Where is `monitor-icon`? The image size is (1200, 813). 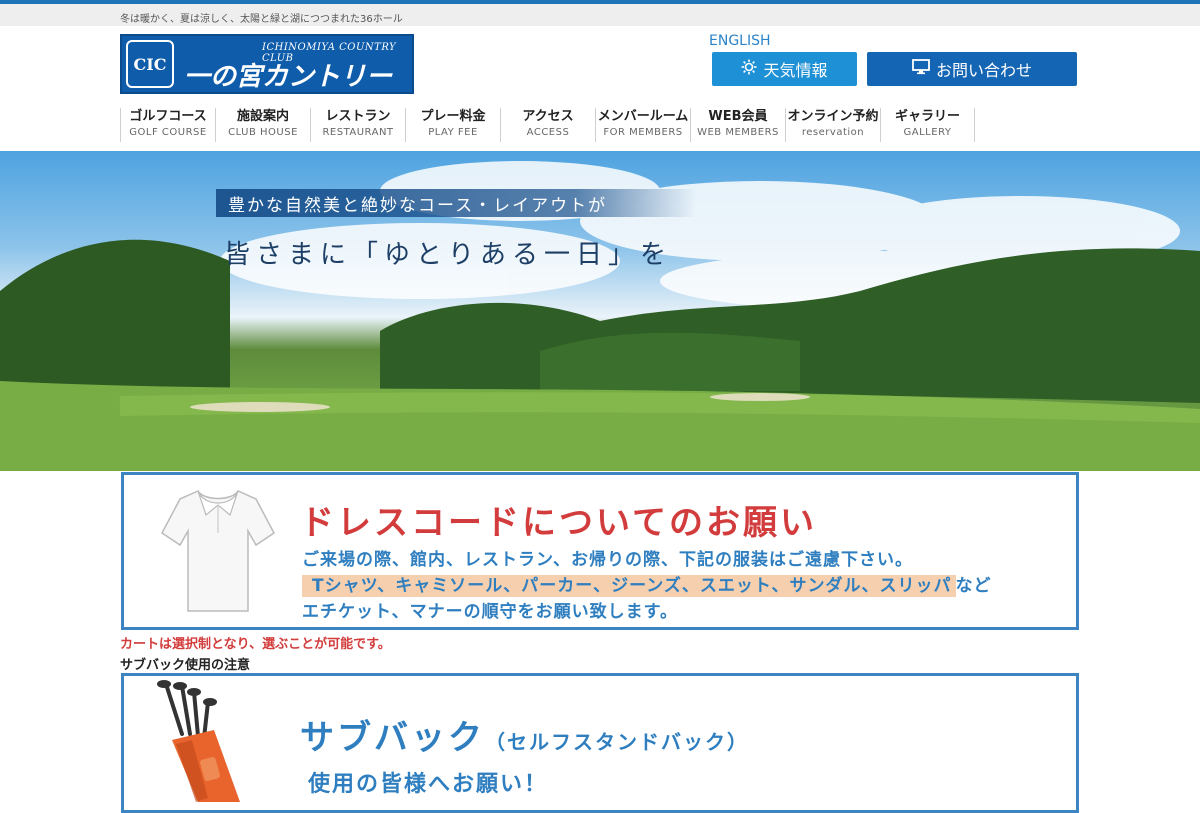 monitor-icon is located at coordinates (921, 69).